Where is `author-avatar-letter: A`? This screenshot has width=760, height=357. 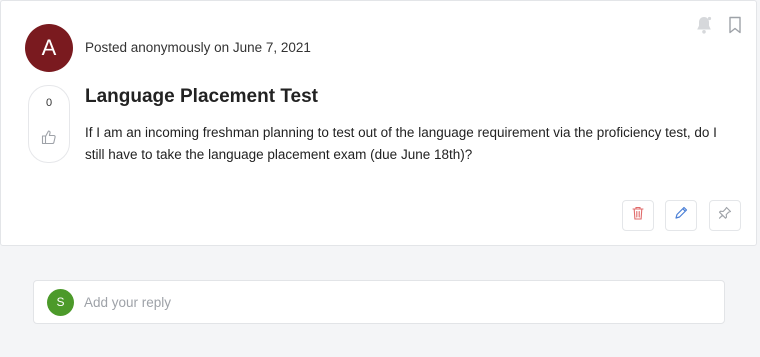
author-avatar-letter: A is located at coordinates (49, 47).